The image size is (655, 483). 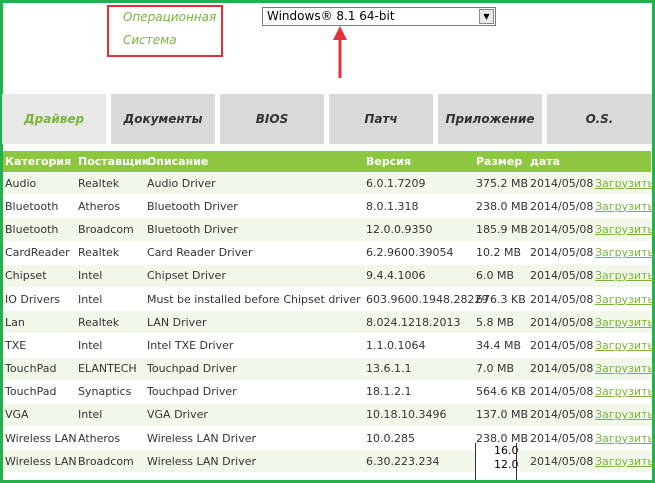 I want to click on cell-description: LAN Driver, so click(x=177, y=322).